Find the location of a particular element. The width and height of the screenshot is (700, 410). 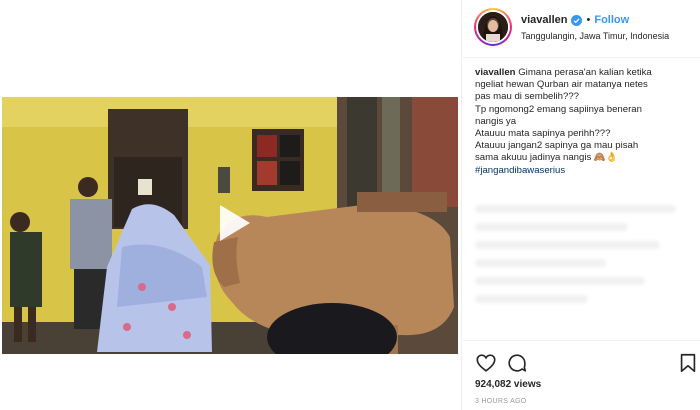

username-link: viavallen is located at coordinates (544, 20).